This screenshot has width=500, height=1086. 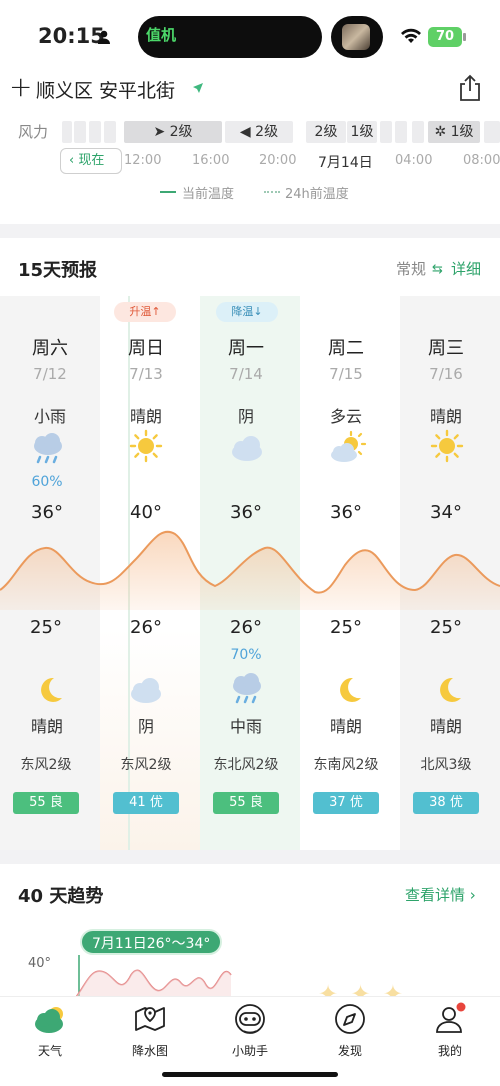 I want to click on night-precip-prob: 70%, so click(x=246, y=655).